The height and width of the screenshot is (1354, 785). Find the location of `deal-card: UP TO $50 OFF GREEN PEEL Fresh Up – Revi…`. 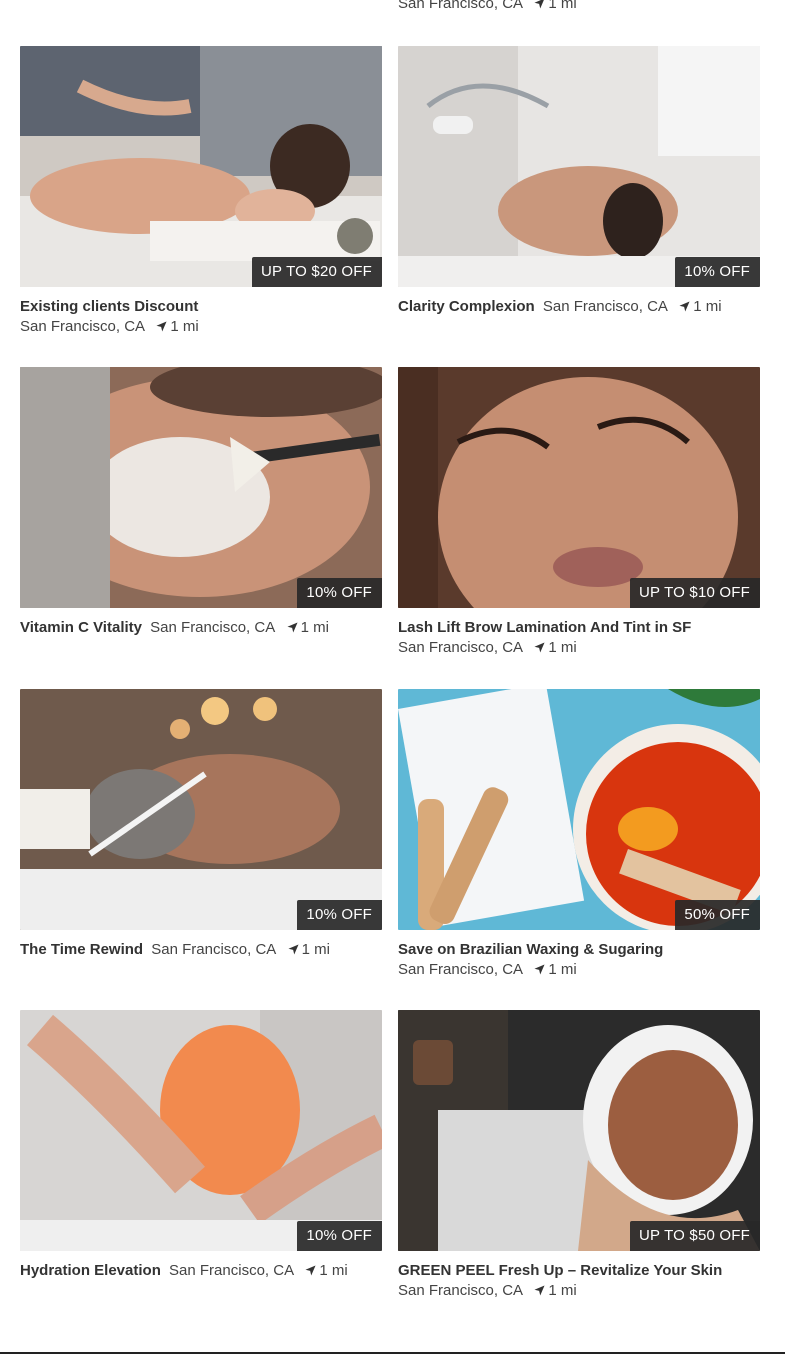

deal-card: UP TO $50 OFF GREEN PEEL Fresh Up – Revi… is located at coordinates (579, 1155).